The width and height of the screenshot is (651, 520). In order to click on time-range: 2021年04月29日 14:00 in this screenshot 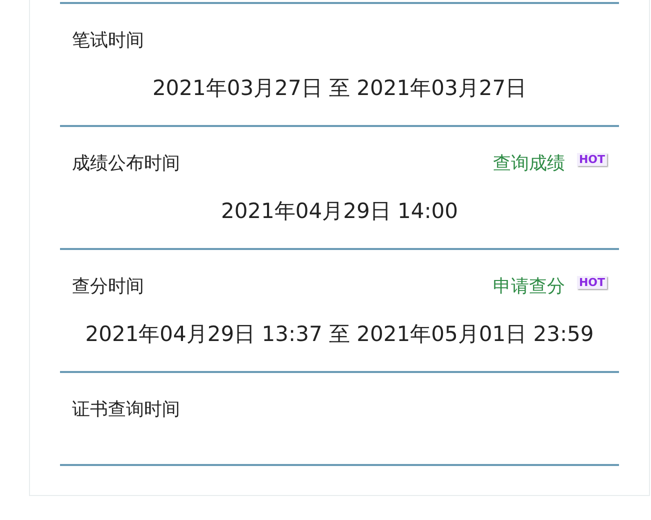, I will do `click(340, 211)`.